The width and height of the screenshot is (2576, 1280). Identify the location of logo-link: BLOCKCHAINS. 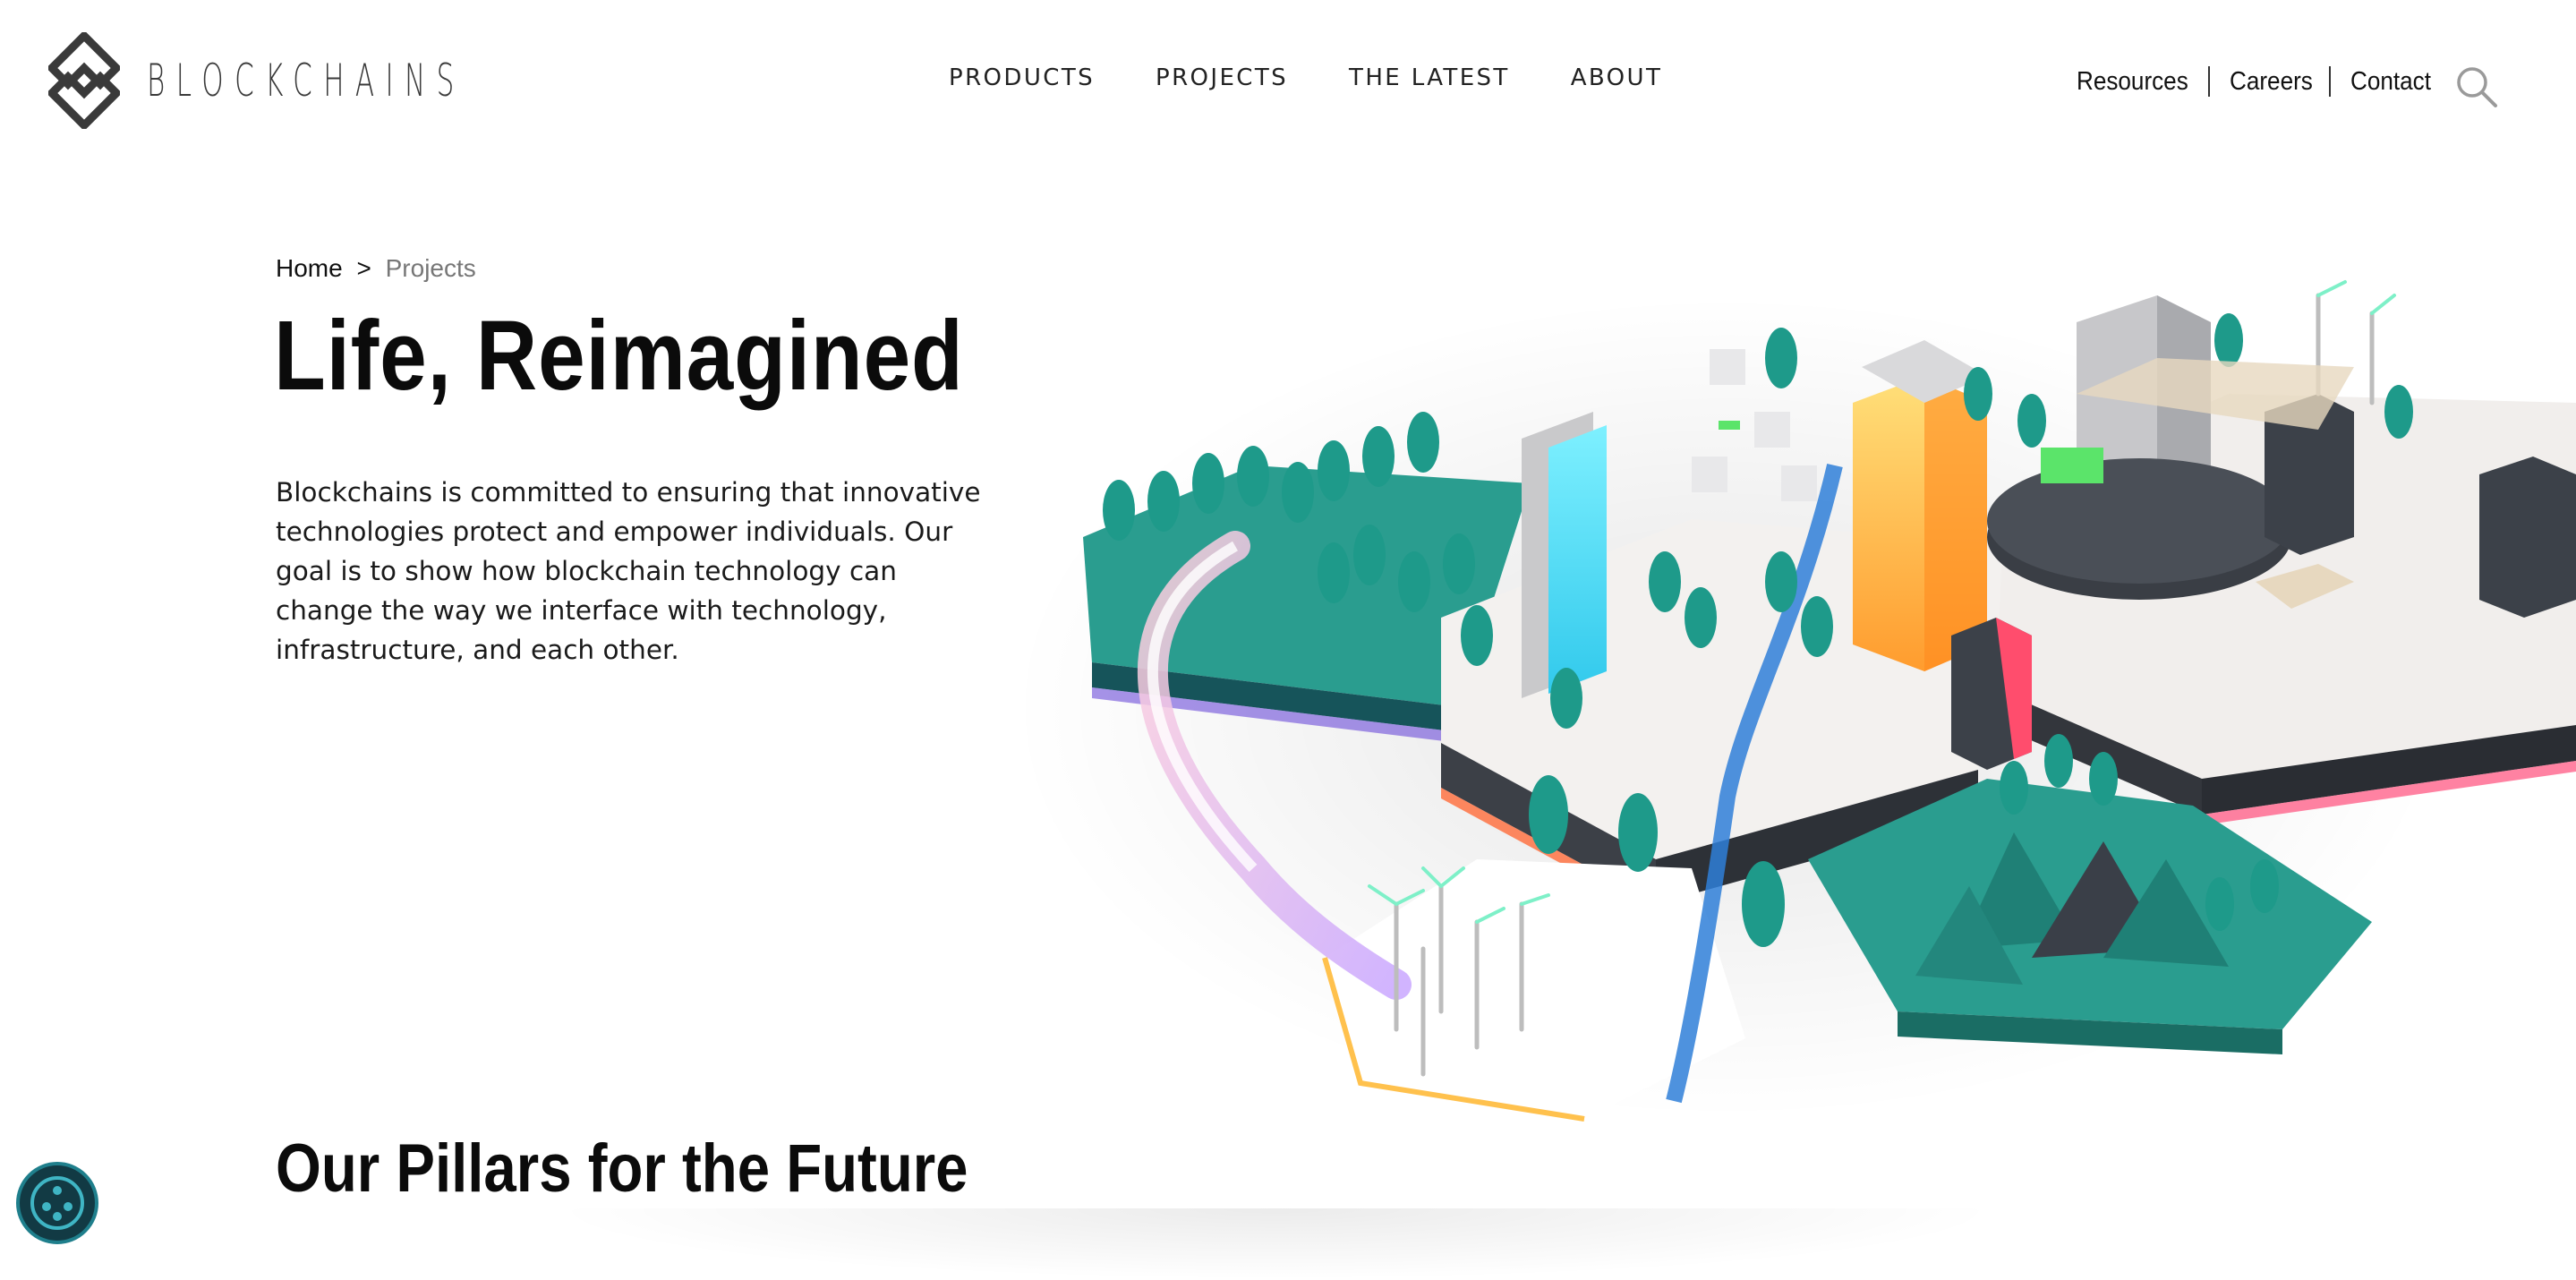
(354, 80).